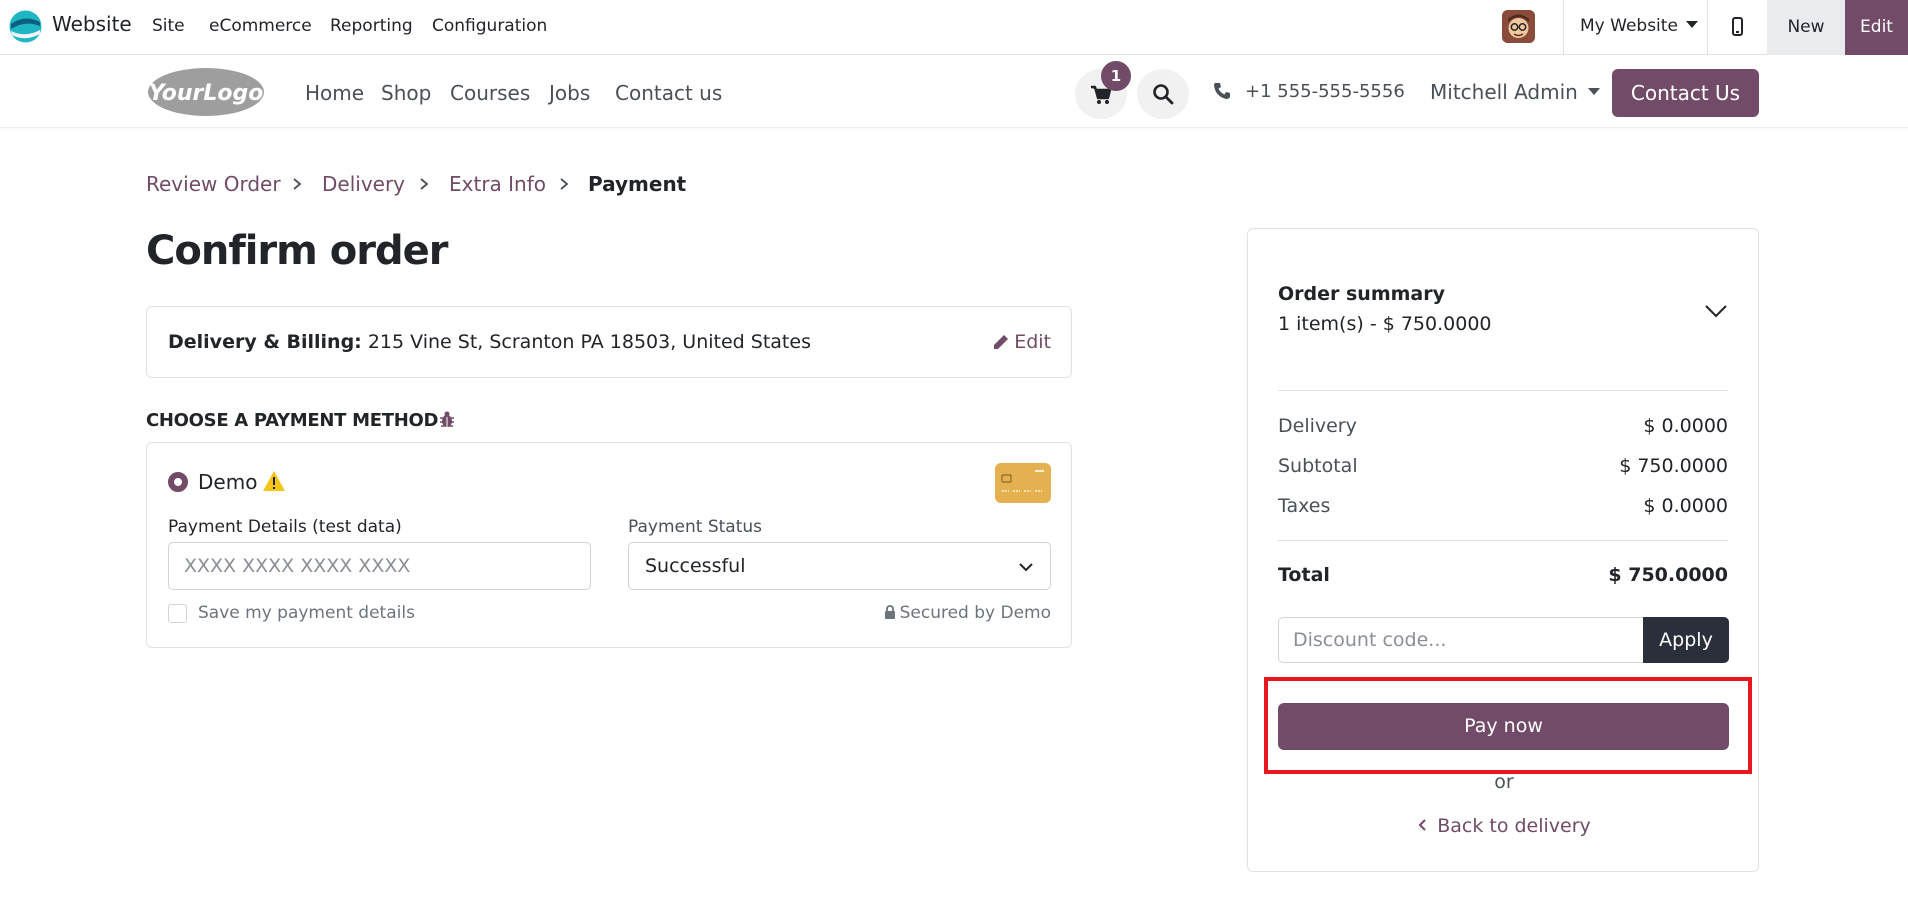 This screenshot has height=908, width=1908. Describe the element at coordinates (489, 26) in the screenshot. I see `menu-configuration: Configuration` at that location.